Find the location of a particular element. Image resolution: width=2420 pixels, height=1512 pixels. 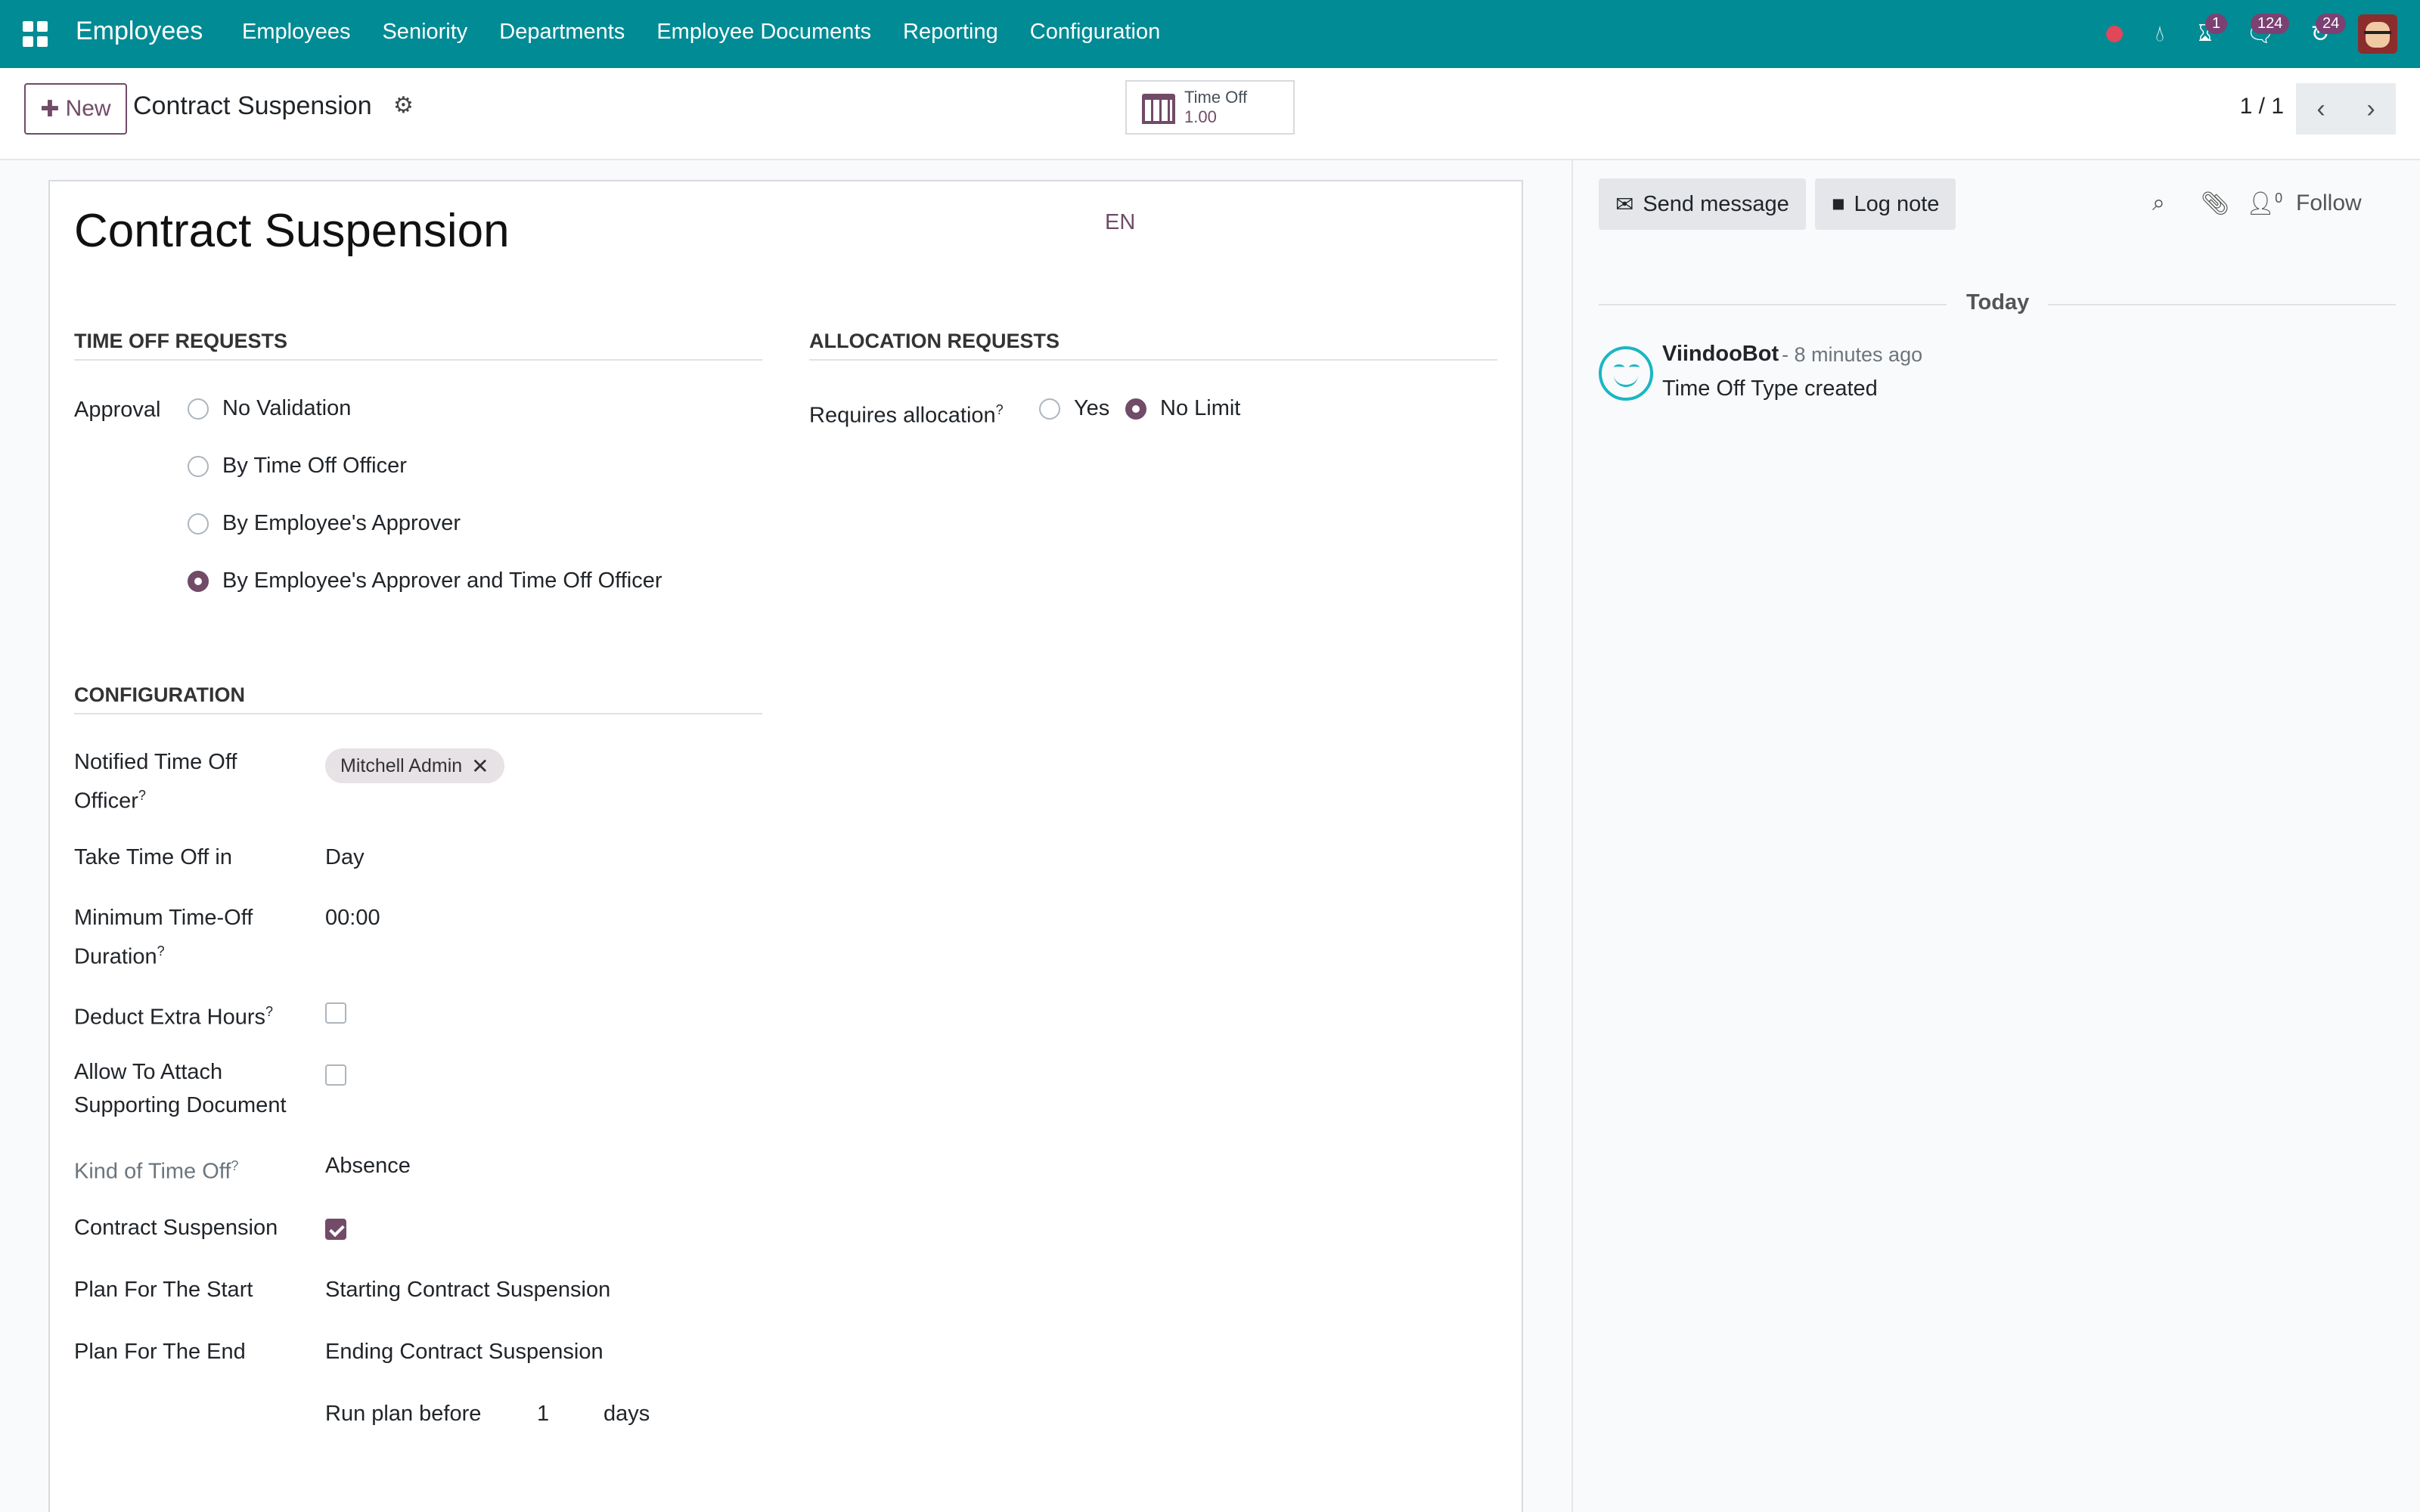

radio-approver is located at coordinates (198, 523).